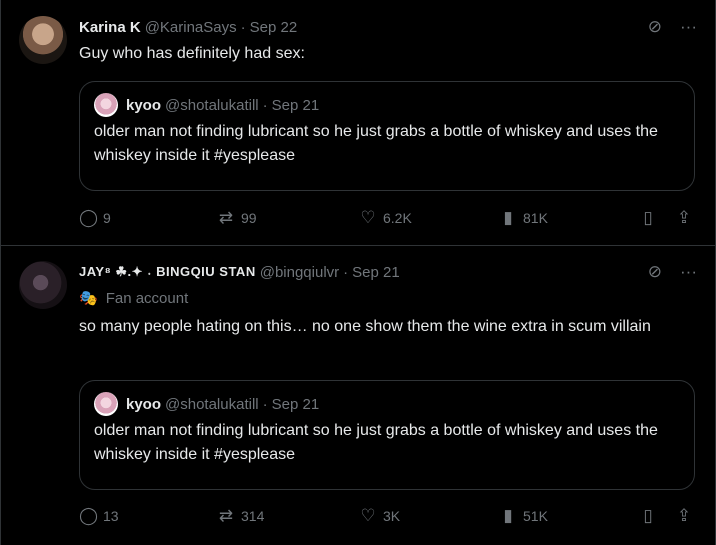 This screenshot has height=545, width=716. What do you see at coordinates (299, 272) in the screenshot?
I see `handle: @bingqiulvr` at bounding box center [299, 272].